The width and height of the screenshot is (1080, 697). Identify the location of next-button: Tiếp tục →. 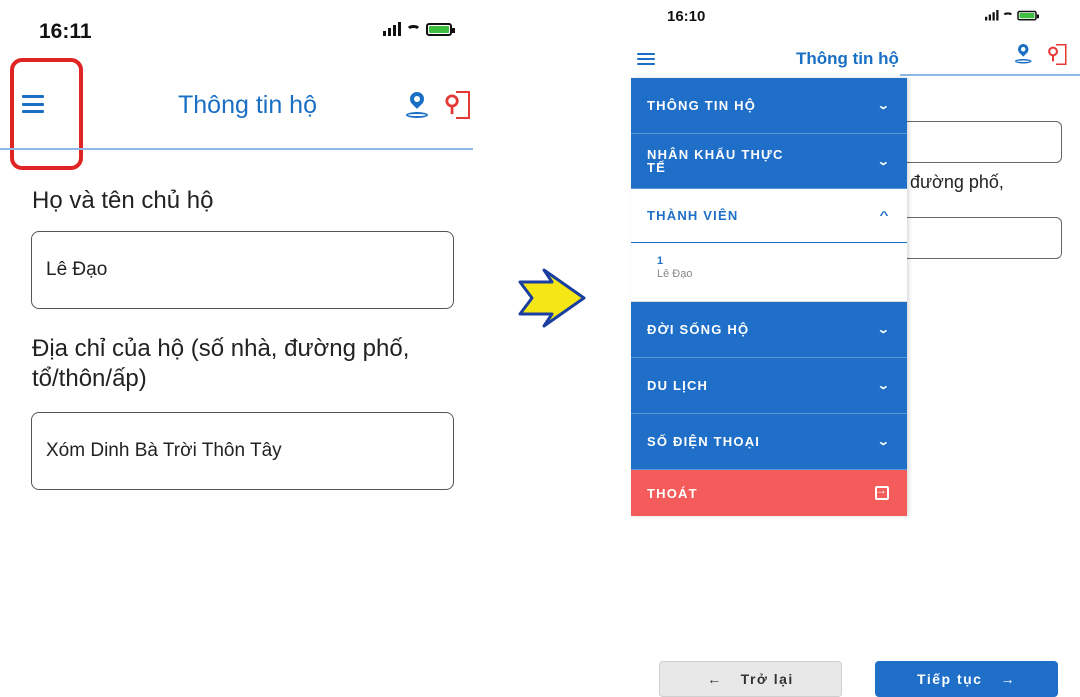
(966, 679).